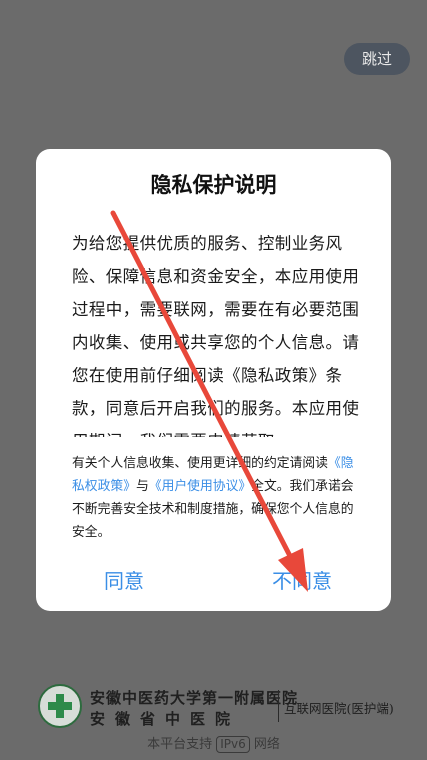 Image resolution: width=427 pixels, height=760 pixels. I want to click on hospital-name-line2: 安徽省中医院, so click(165, 719).